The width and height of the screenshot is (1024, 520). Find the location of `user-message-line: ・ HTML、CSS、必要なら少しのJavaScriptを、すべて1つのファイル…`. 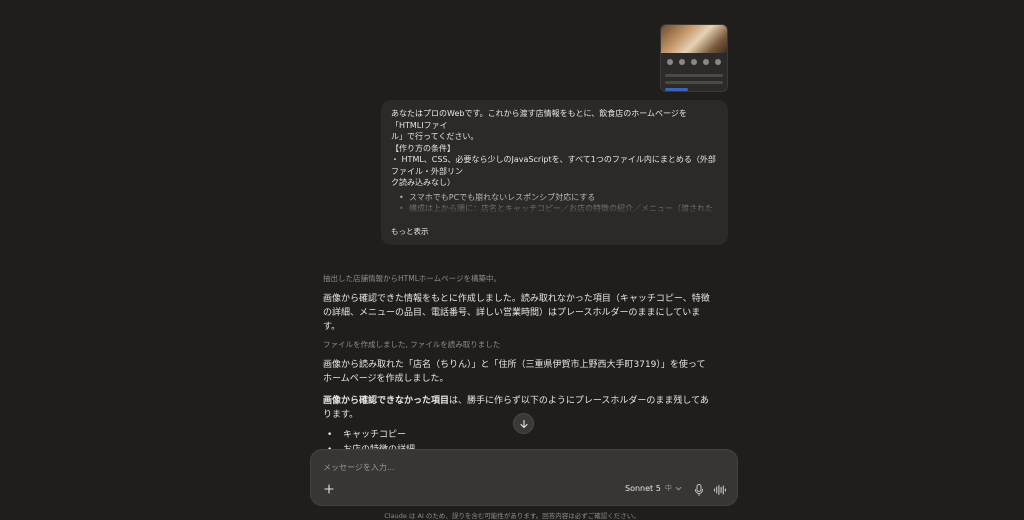

user-message-line: ・ HTML、CSS、必要なら少しのJavaScriptを、すべて1つのファイル… is located at coordinates (553, 165).